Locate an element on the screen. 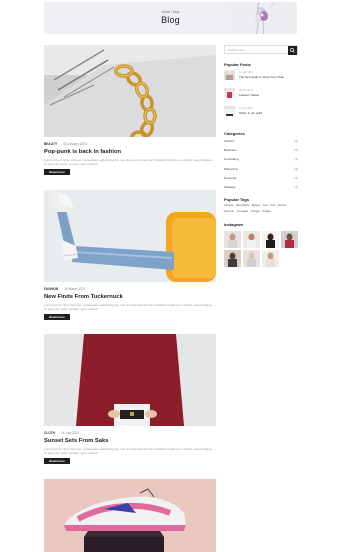  tag-link: Clients is located at coordinates (282, 206).